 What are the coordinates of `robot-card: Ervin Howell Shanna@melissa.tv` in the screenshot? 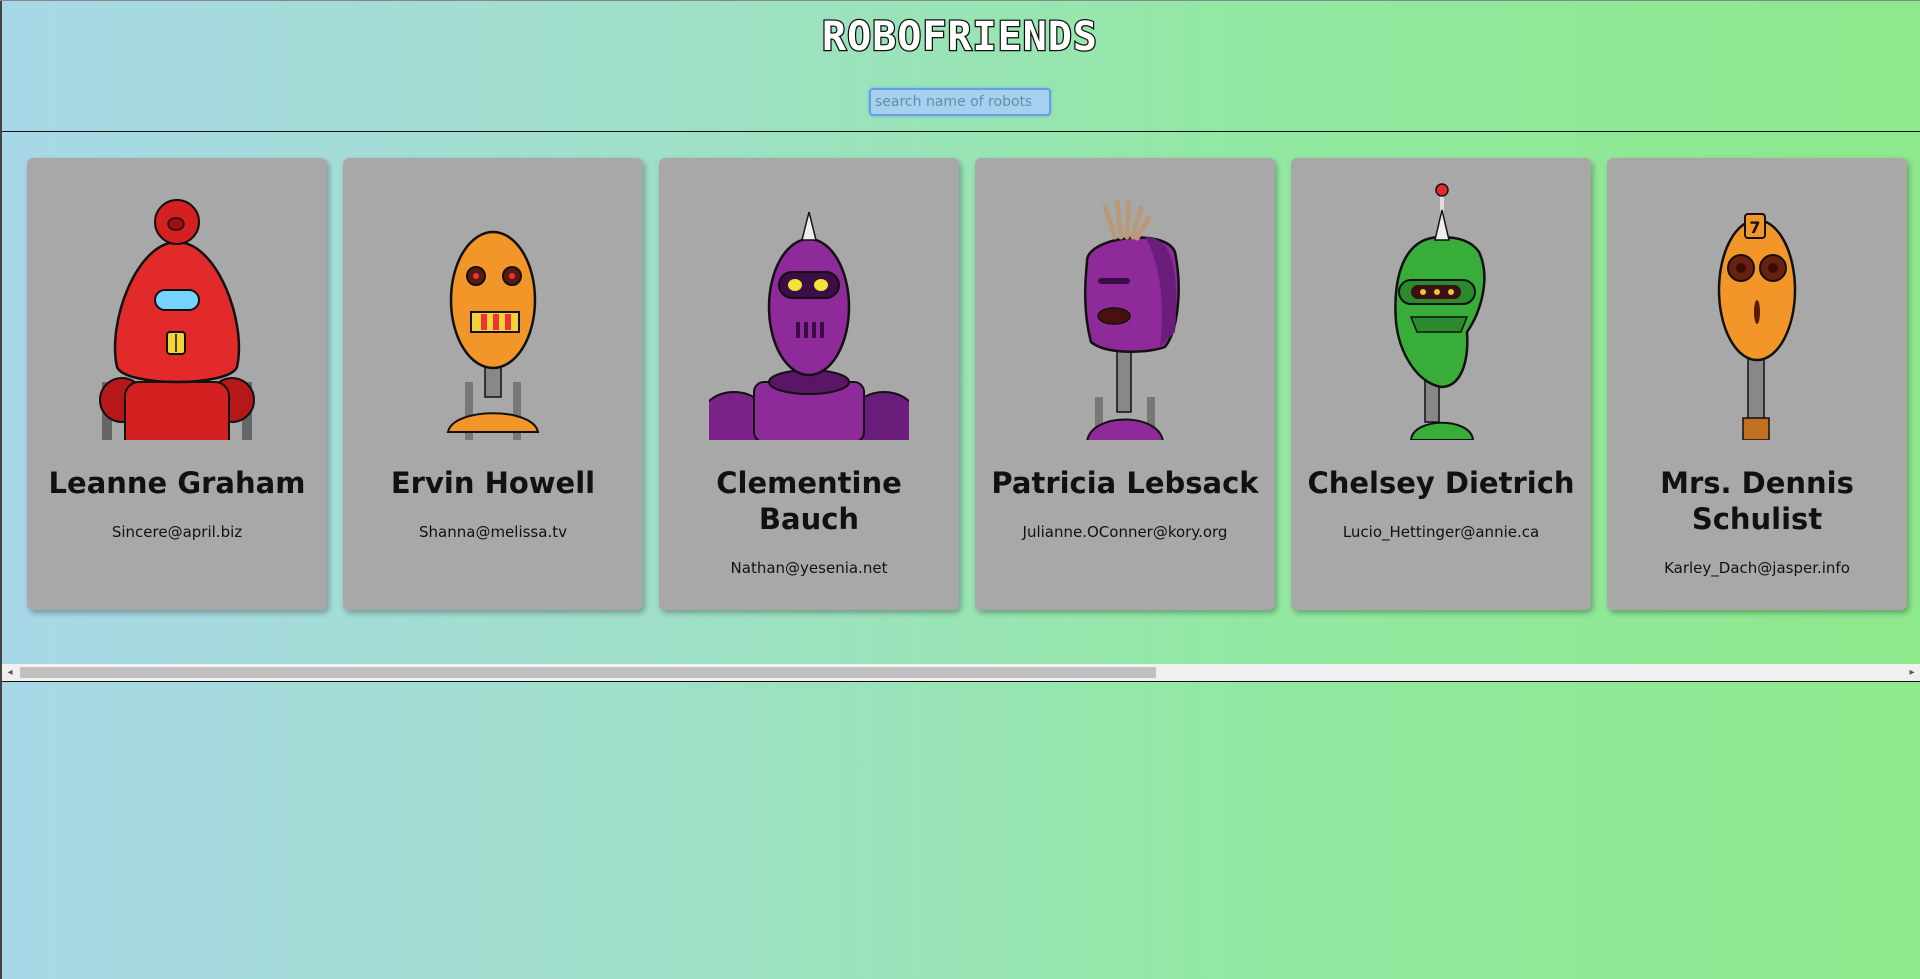 It's located at (493, 384).